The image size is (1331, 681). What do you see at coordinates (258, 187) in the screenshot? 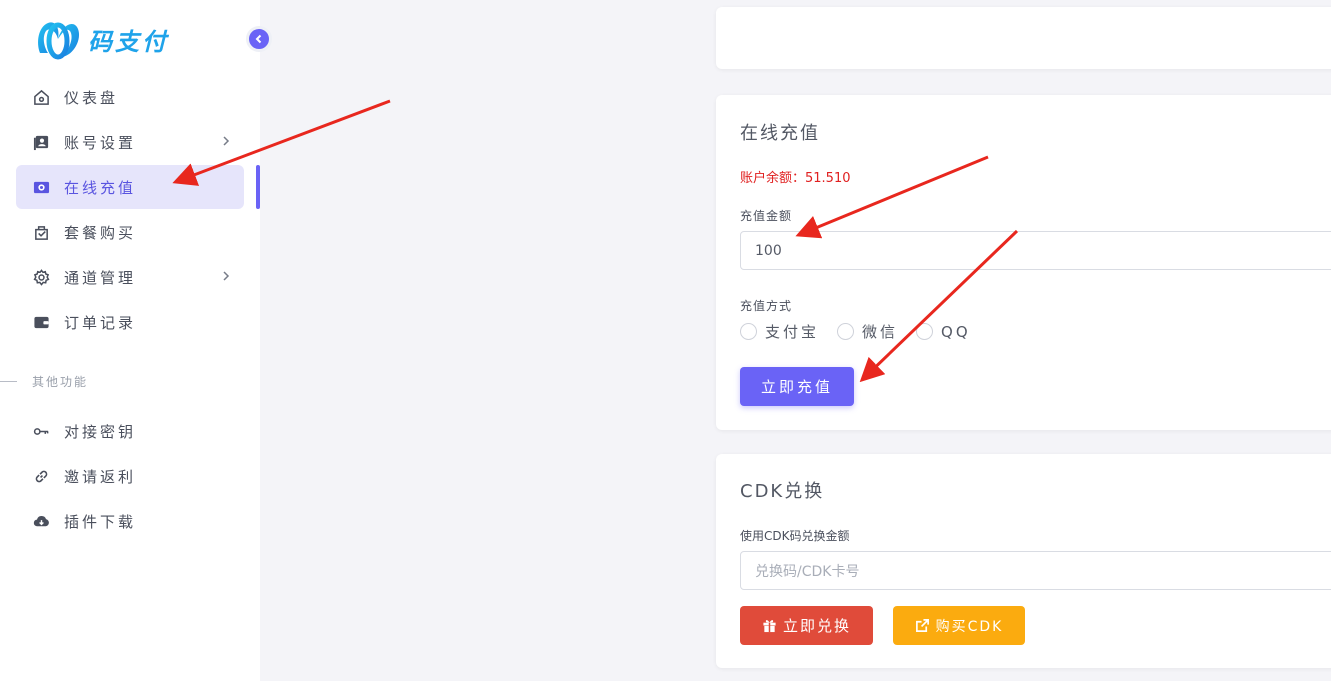
I see `active-indicator` at bounding box center [258, 187].